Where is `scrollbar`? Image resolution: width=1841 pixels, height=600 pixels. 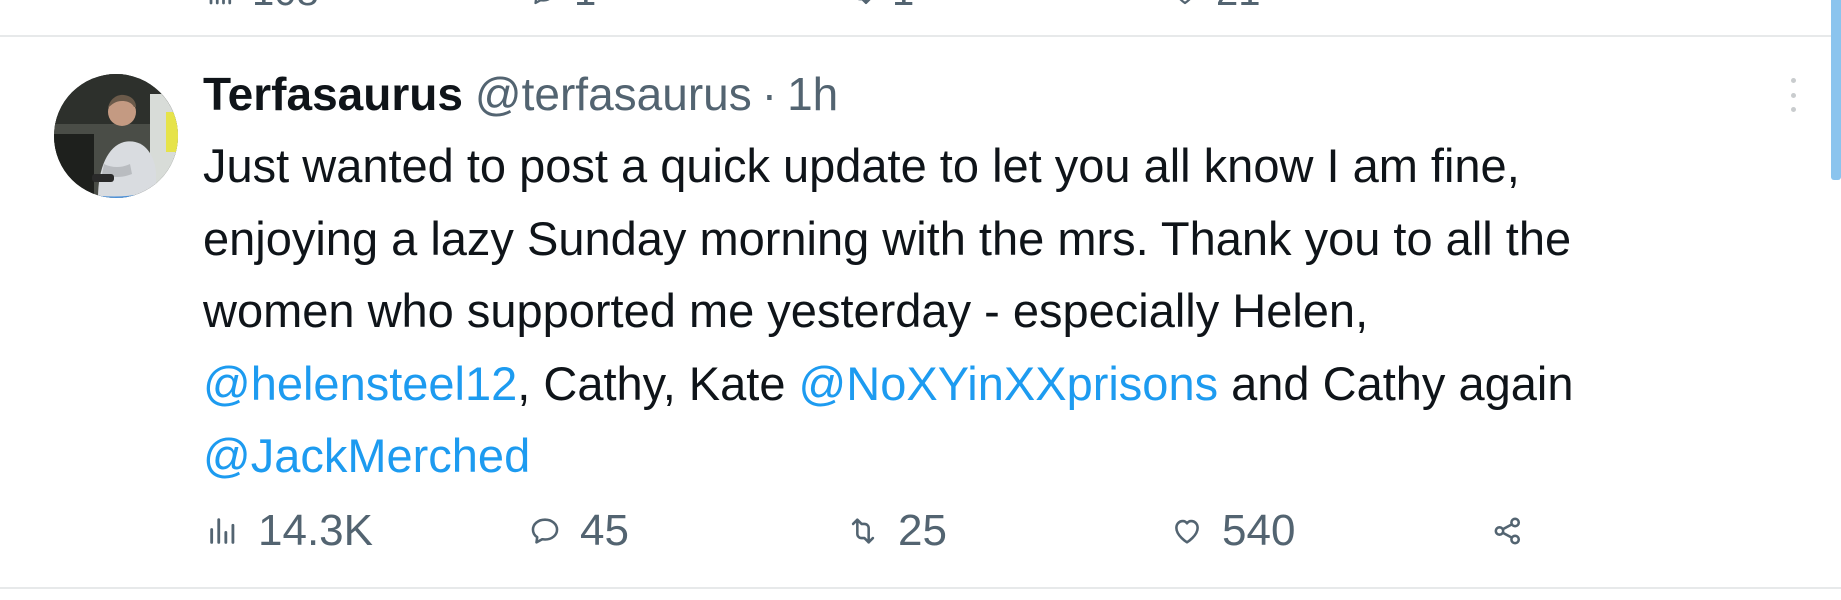 scrollbar is located at coordinates (1836, 90).